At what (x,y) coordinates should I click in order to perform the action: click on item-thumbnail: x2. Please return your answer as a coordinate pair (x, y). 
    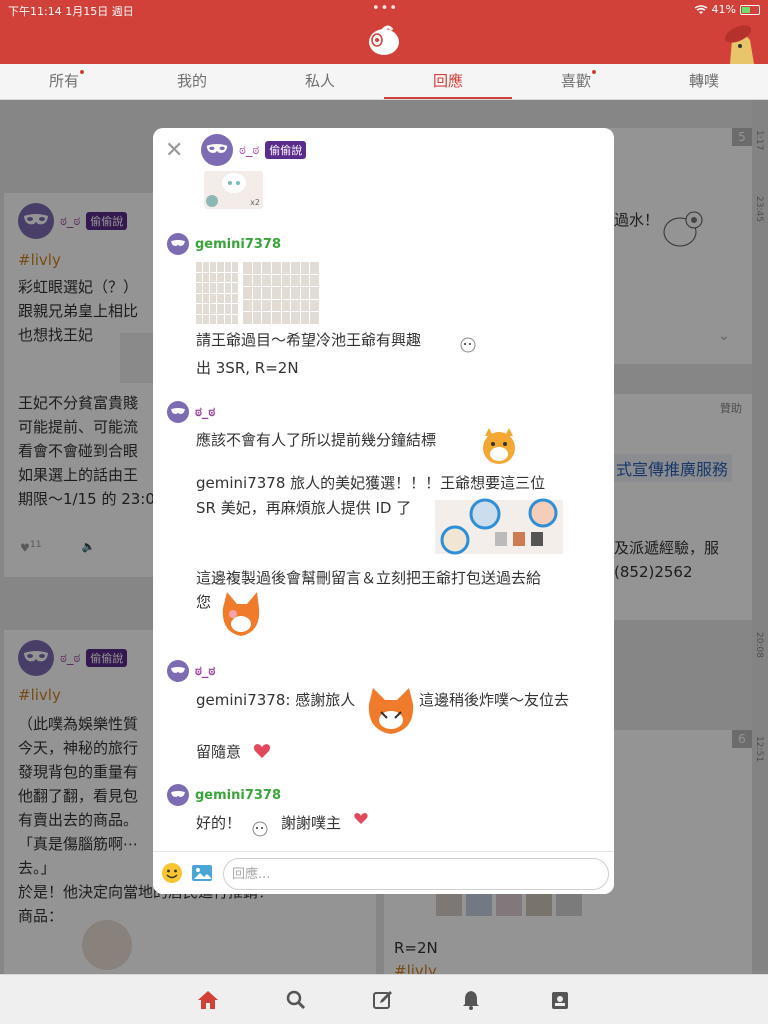
    Looking at the image, I should click on (233, 190).